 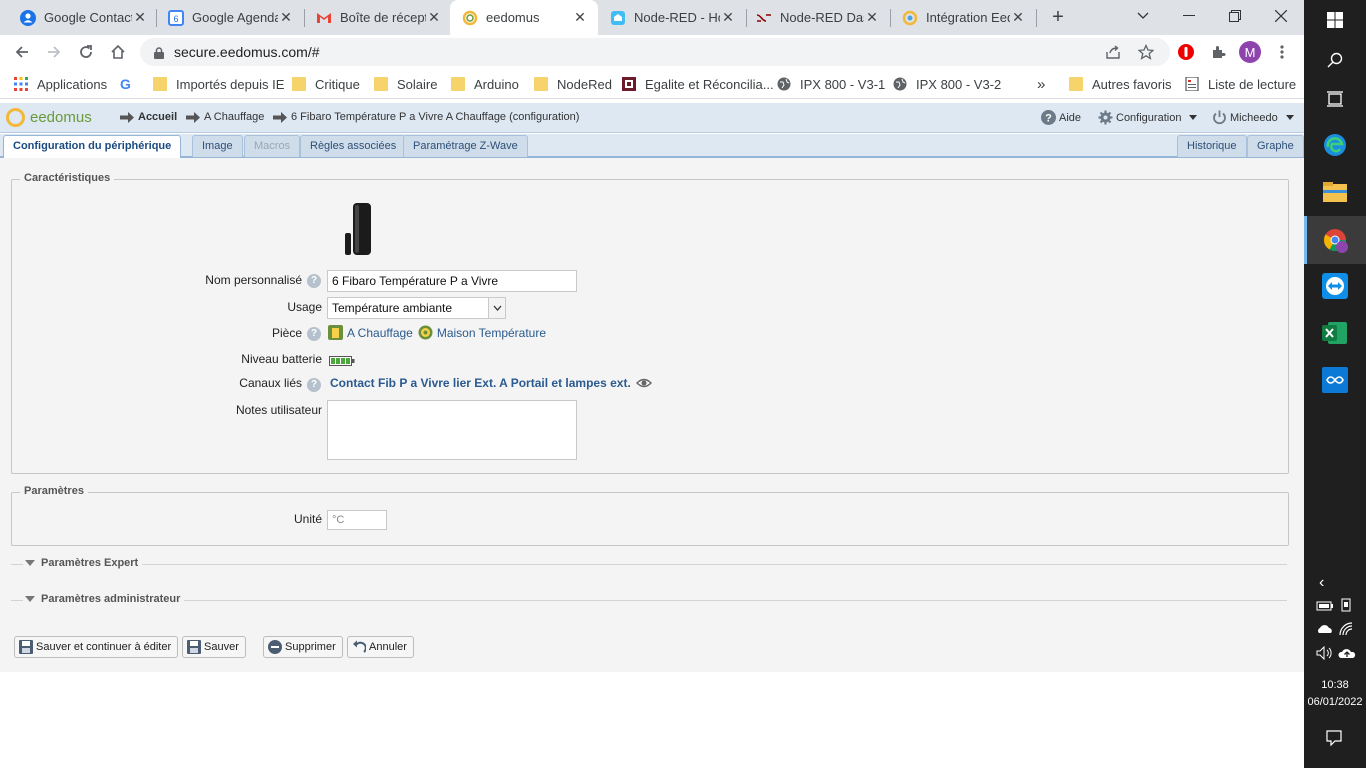 What do you see at coordinates (326, 84) in the screenshot?
I see `bookmark-folder-critique: Critique` at bounding box center [326, 84].